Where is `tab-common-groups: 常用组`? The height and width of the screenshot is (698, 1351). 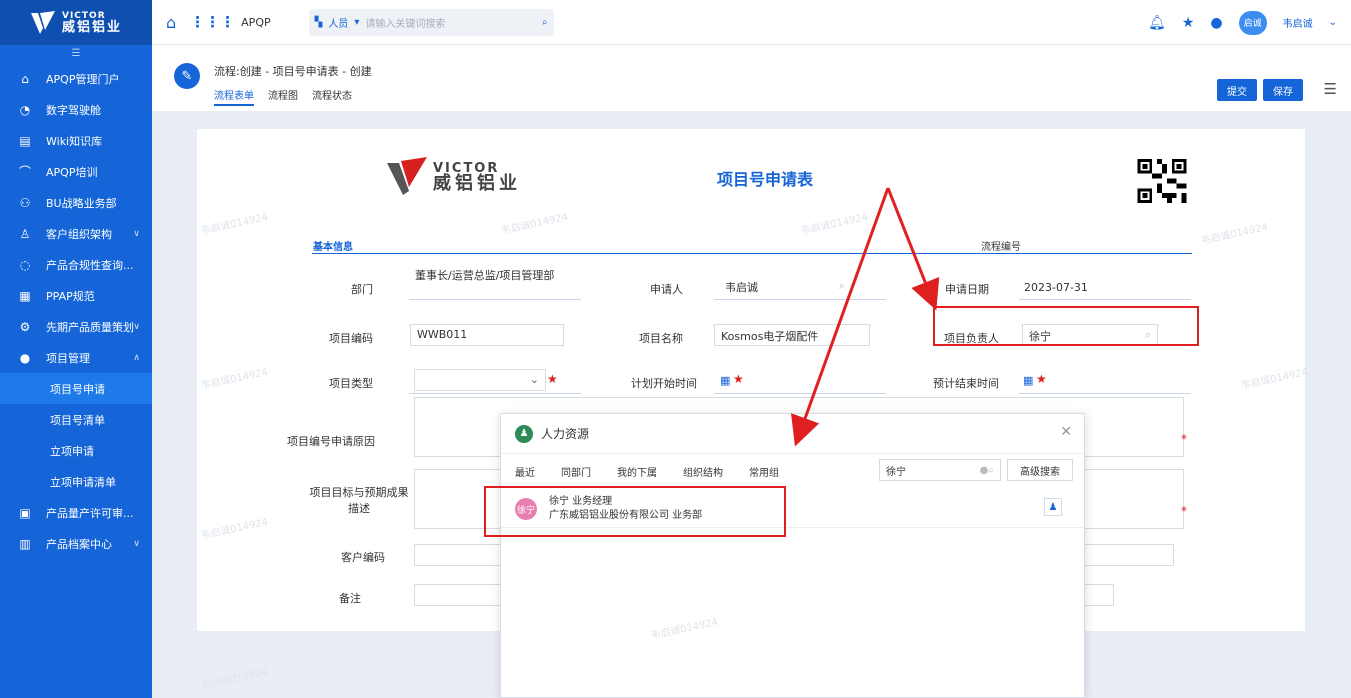 tab-common-groups: 常用组 is located at coordinates (764, 471).